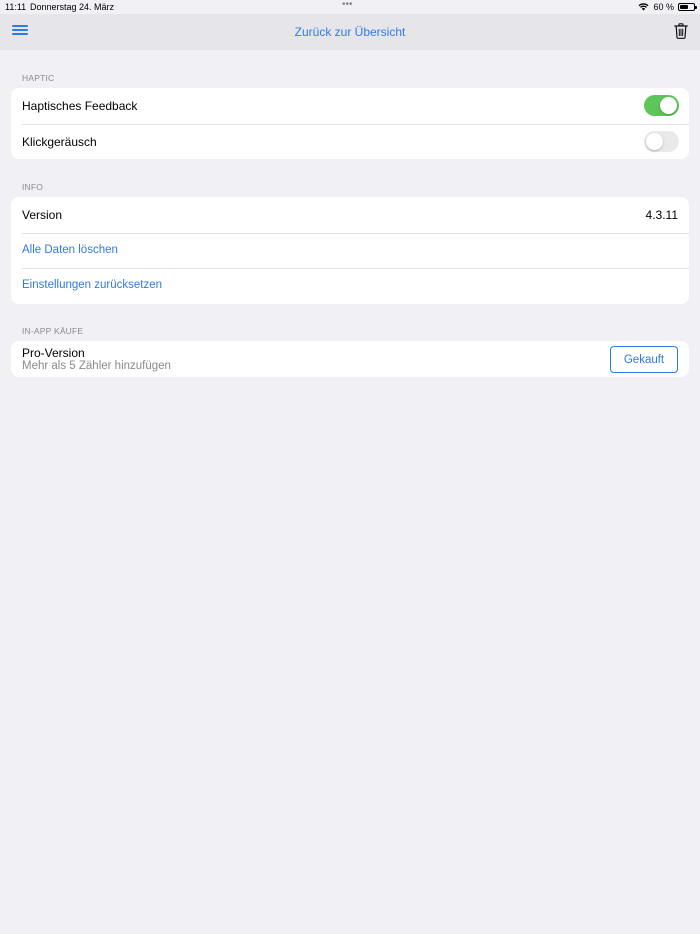 This screenshot has height=934, width=700. I want to click on trash-icon, so click(681, 31).